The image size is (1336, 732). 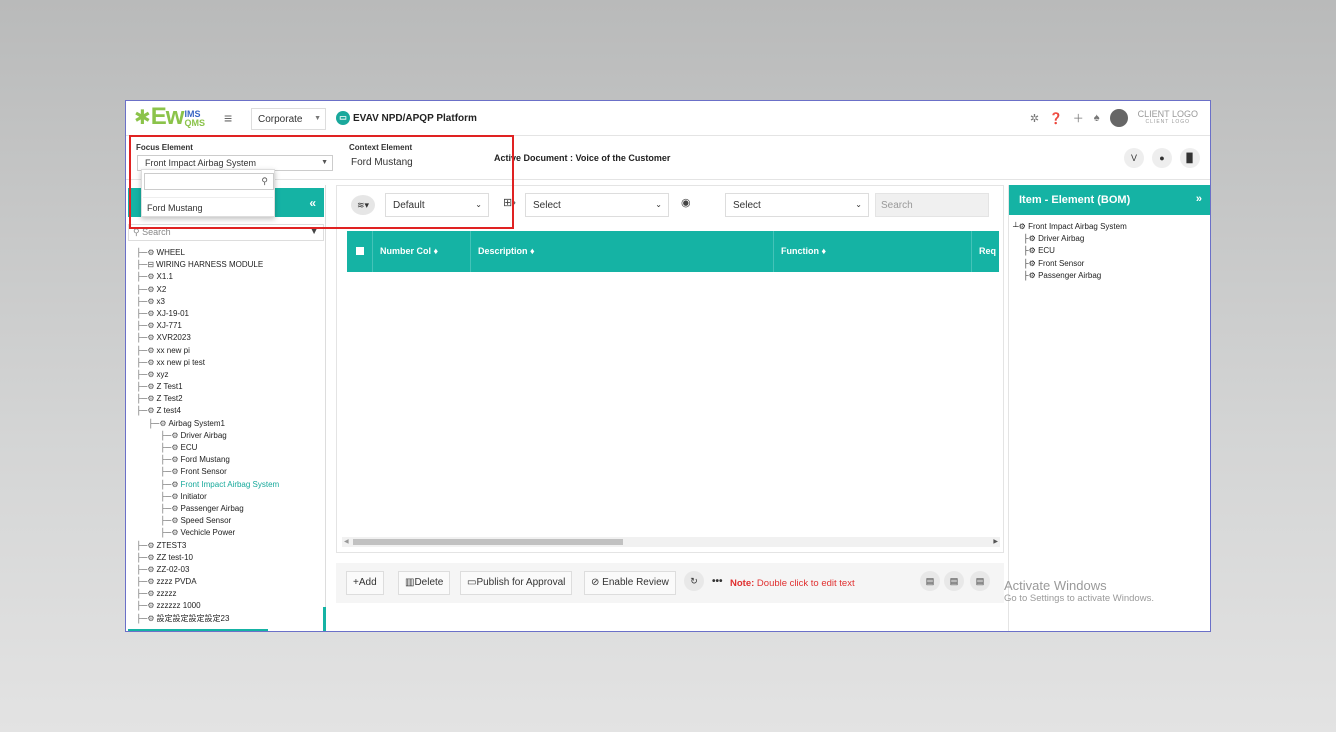 I want to click on org-select: Corporate ▼, so click(x=288, y=119).